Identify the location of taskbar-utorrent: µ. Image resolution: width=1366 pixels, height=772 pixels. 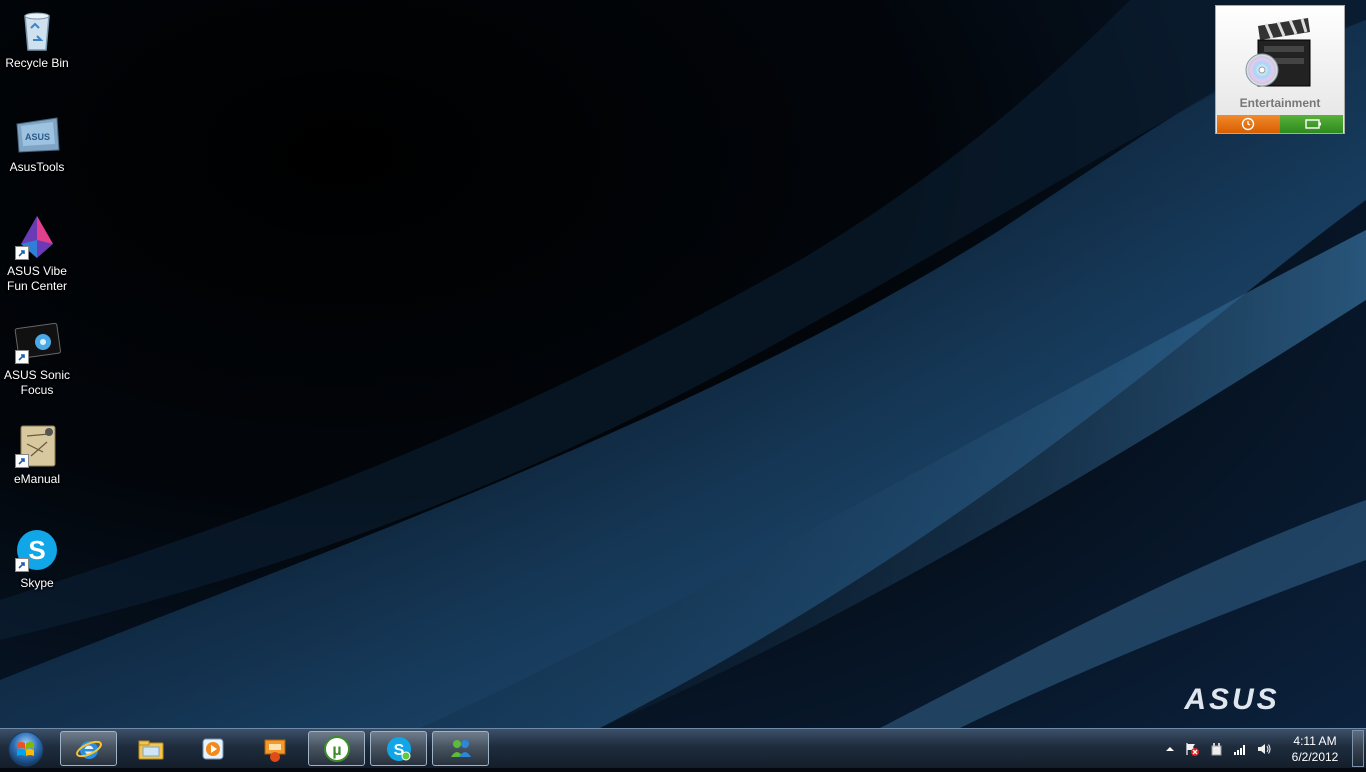
(336, 748).